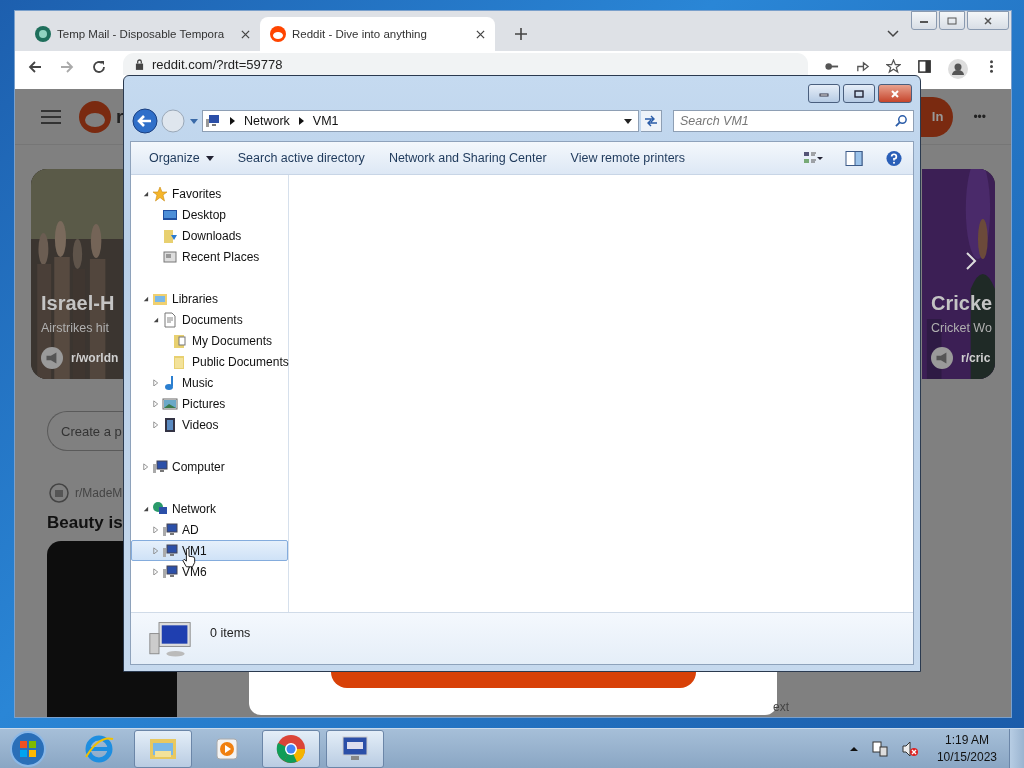  I want to click on new-tab-icon, so click(521, 34).